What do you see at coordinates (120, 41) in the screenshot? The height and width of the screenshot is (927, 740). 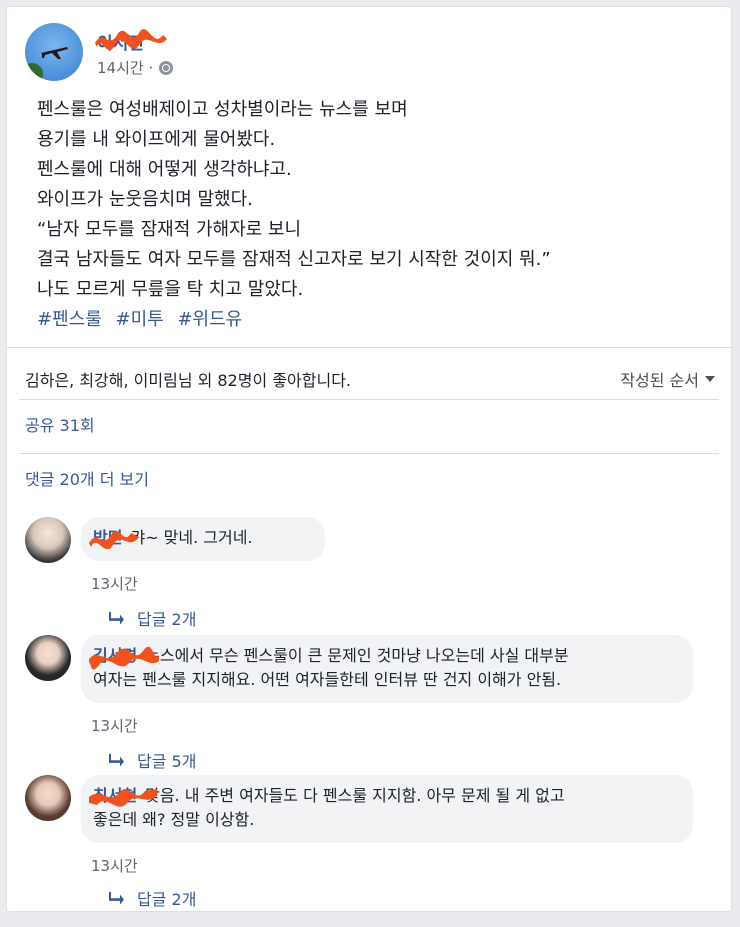 I see `author-name: 이서진` at bounding box center [120, 41].